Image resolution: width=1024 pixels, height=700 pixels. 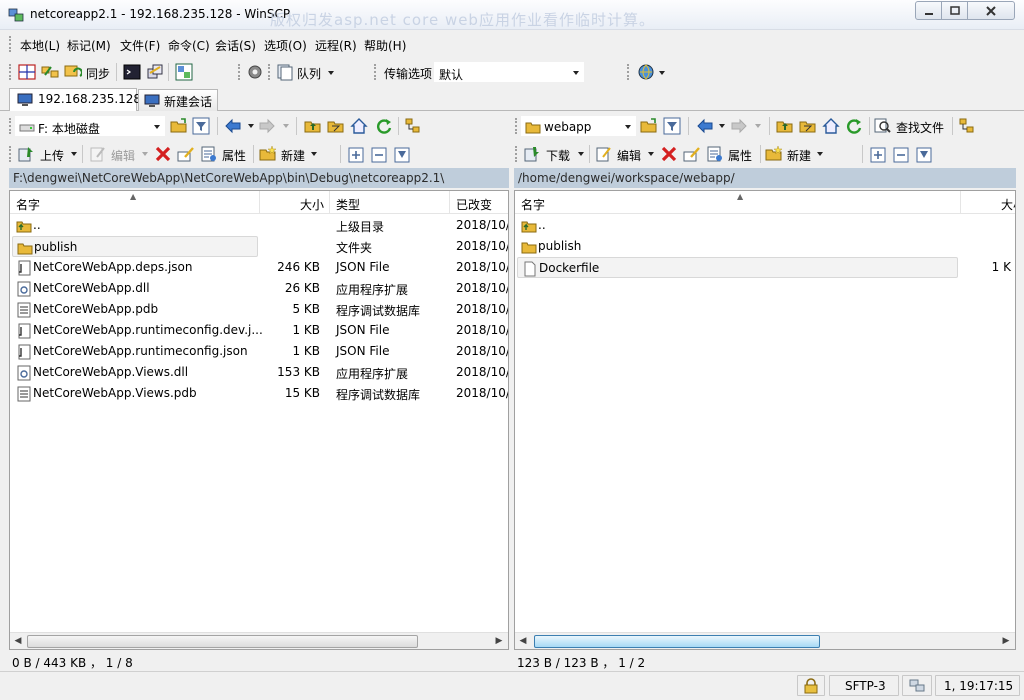 What do you see at coordinates (578, 126) in the screenshot?
I see `remote-folder-select: webapp` at bounding box center [578, 126].